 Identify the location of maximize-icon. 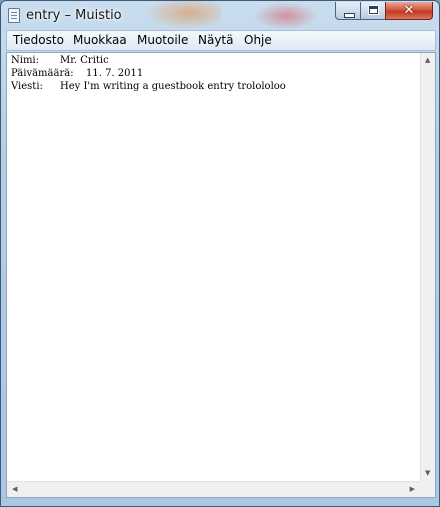
(373, 10).